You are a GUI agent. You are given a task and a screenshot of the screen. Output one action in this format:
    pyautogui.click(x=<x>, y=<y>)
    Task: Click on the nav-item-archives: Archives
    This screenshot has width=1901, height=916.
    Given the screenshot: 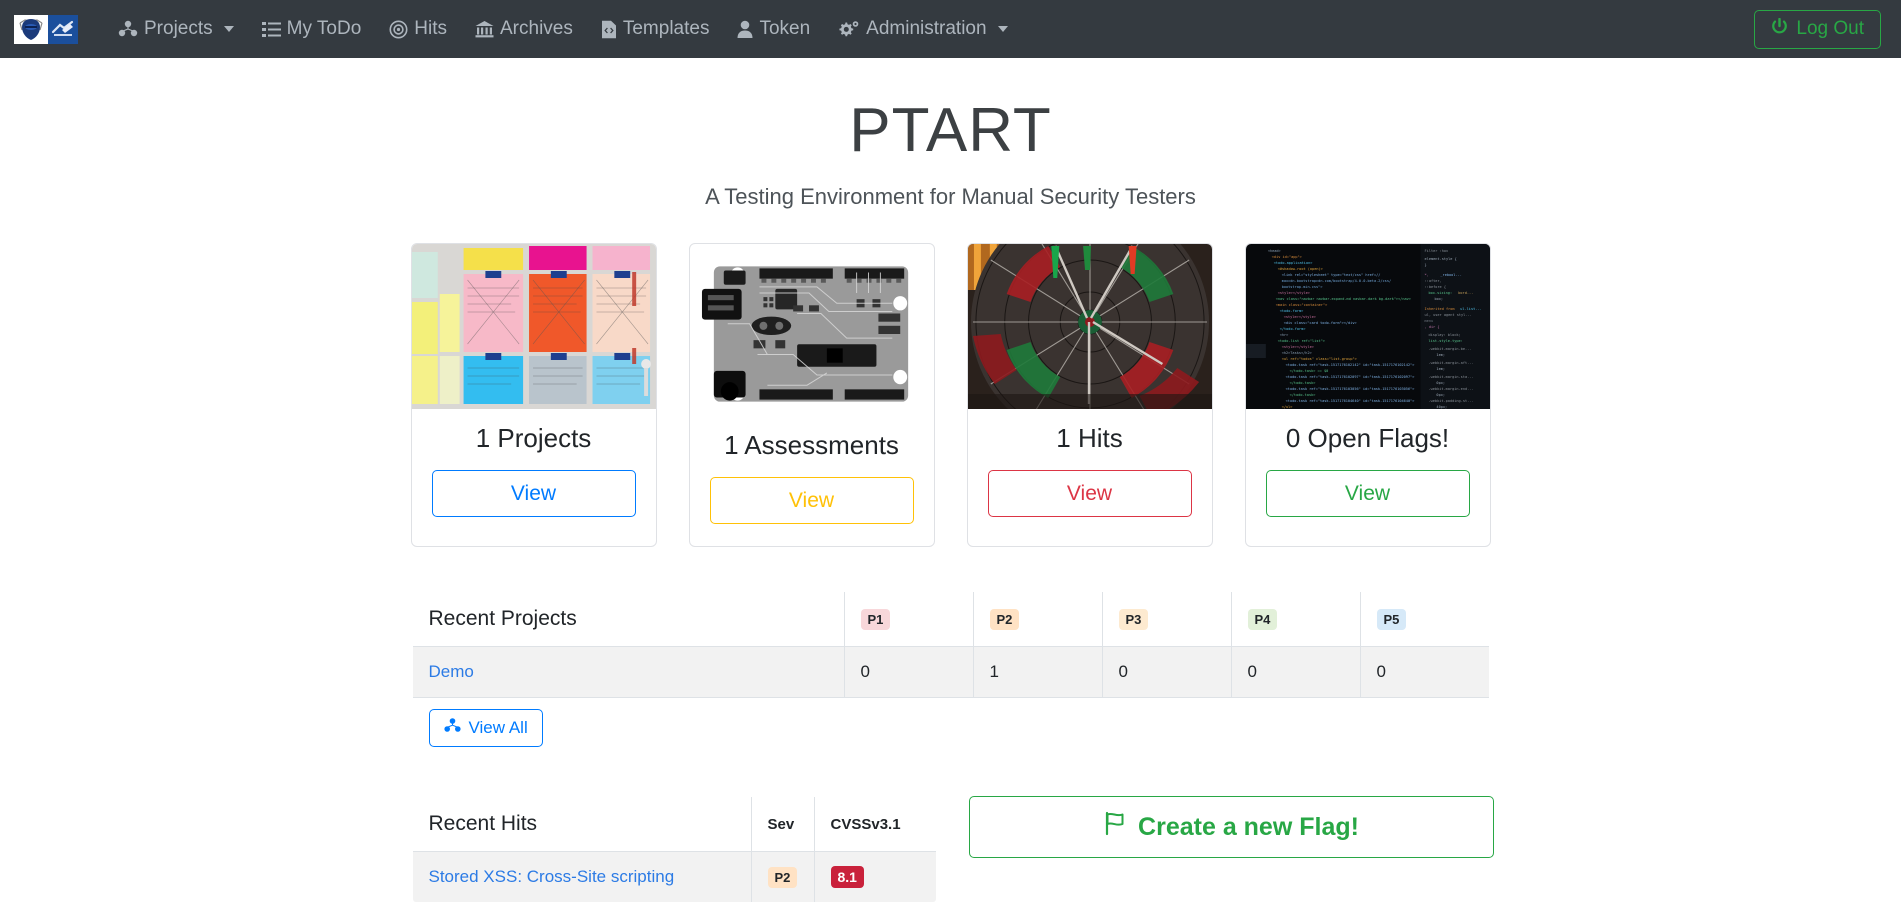 What is the action you would take?
    pyautogui.click(x=524, y=29)
    